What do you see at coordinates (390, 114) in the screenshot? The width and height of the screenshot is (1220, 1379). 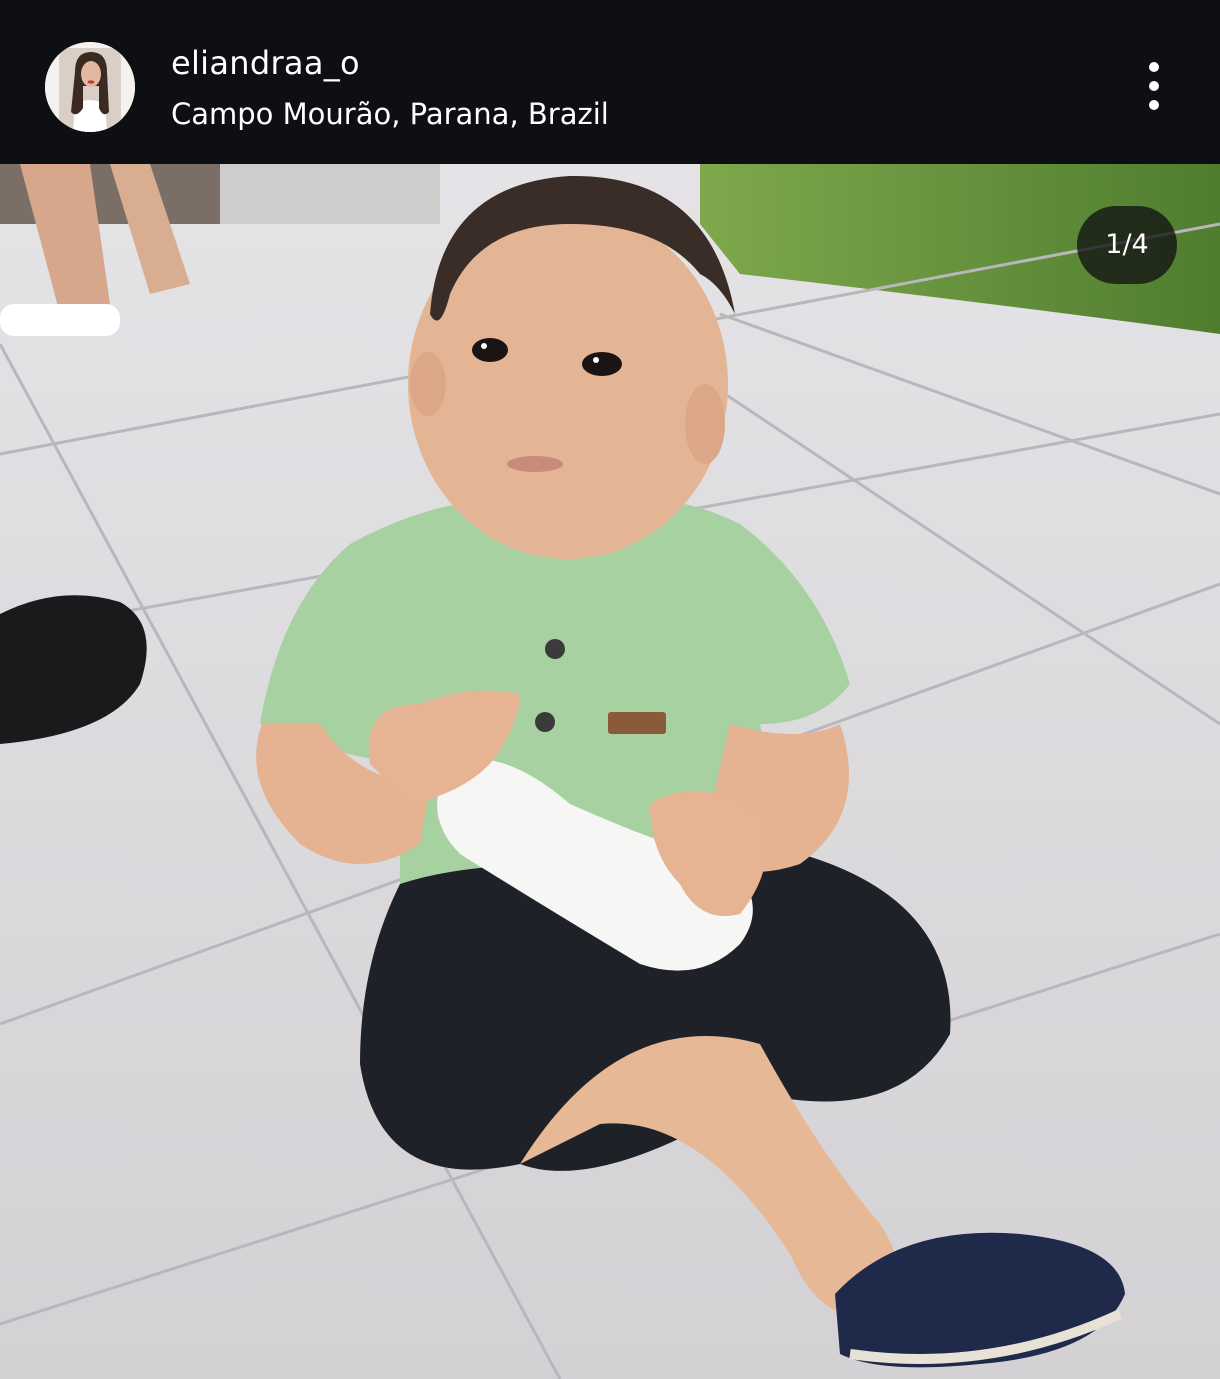 I see `location: Campo Mourão, Parana, Brazil` at bounding box center [390, 114].